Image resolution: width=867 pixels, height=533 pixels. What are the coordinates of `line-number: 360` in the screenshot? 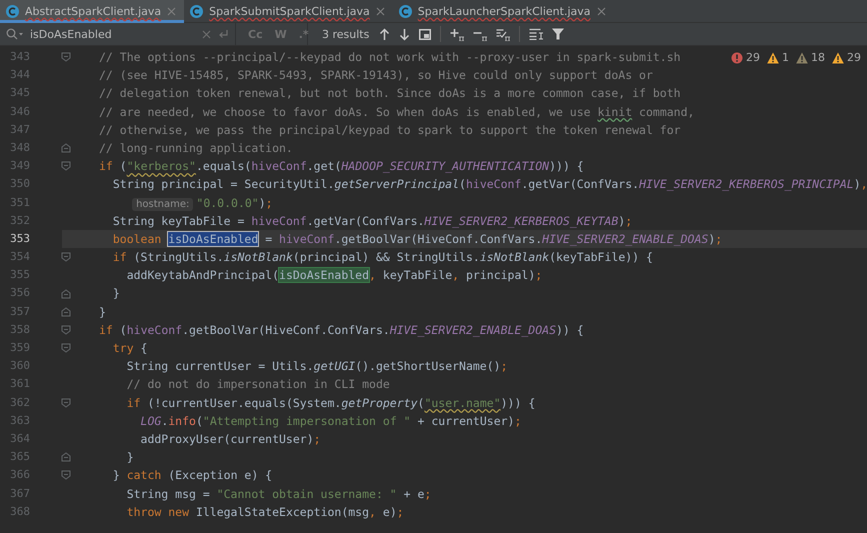 It's located at (19, 366).